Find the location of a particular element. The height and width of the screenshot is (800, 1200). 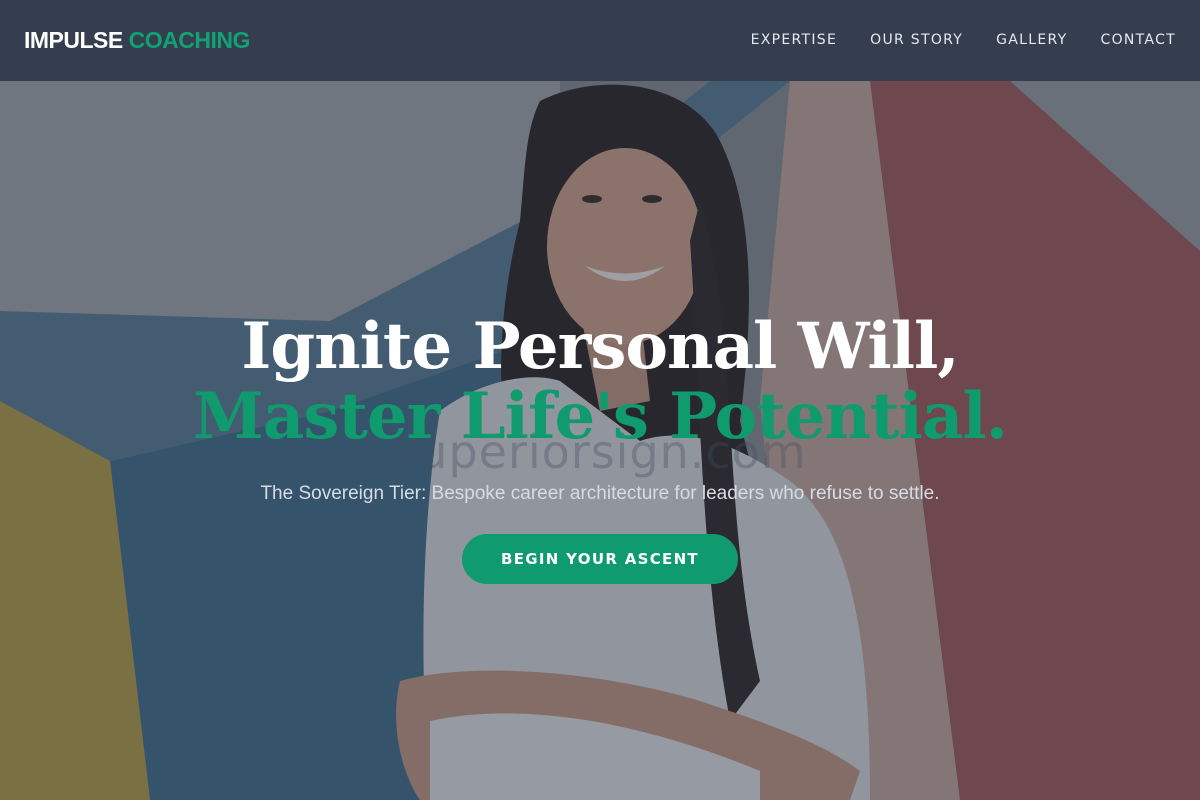

nav-link-our-story: OUR STORY is located at coordinates (916, 40).